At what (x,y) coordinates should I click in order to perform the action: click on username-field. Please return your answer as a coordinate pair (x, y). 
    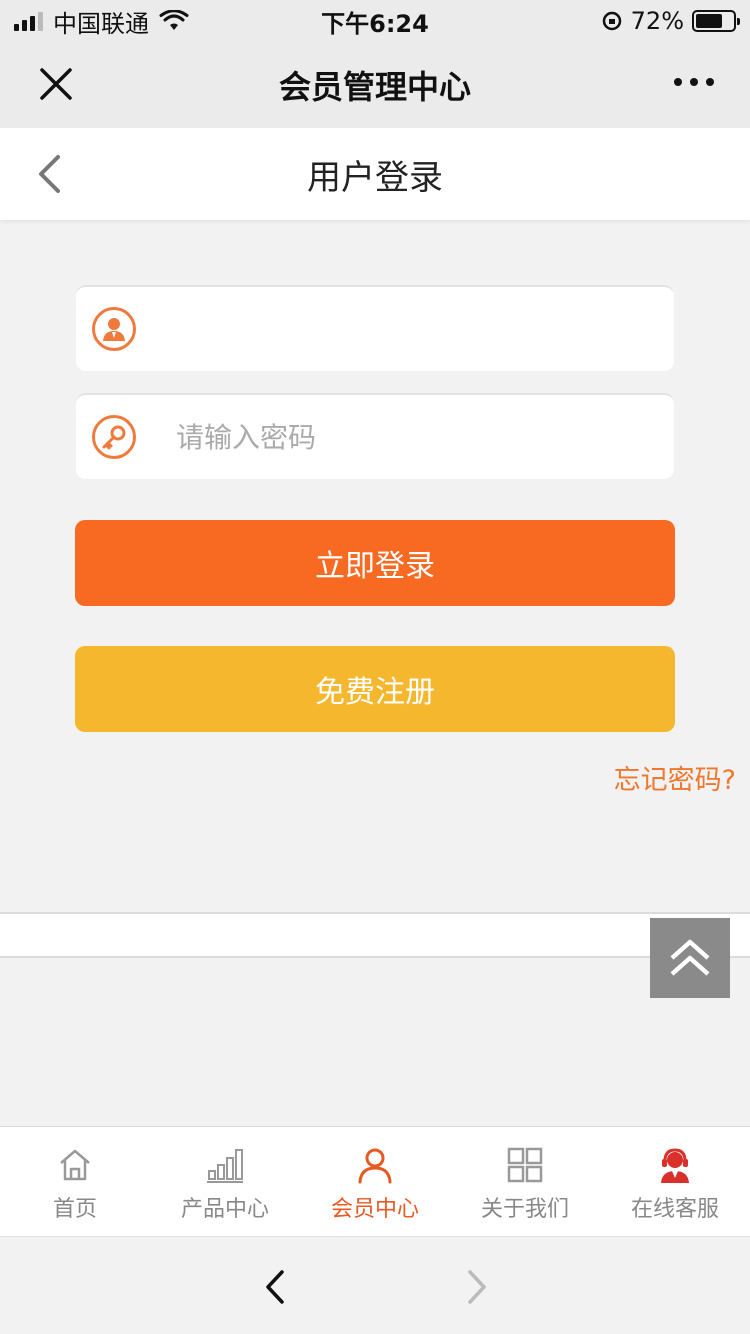
    Looking at the image, I should click on (375, 328).